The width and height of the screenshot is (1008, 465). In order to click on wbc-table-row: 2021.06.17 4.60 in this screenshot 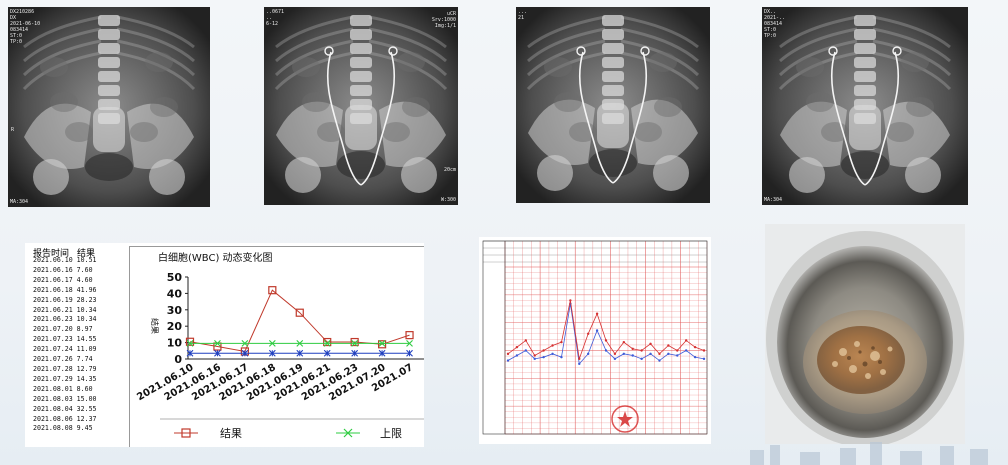, I will do `click(63, 279)`.